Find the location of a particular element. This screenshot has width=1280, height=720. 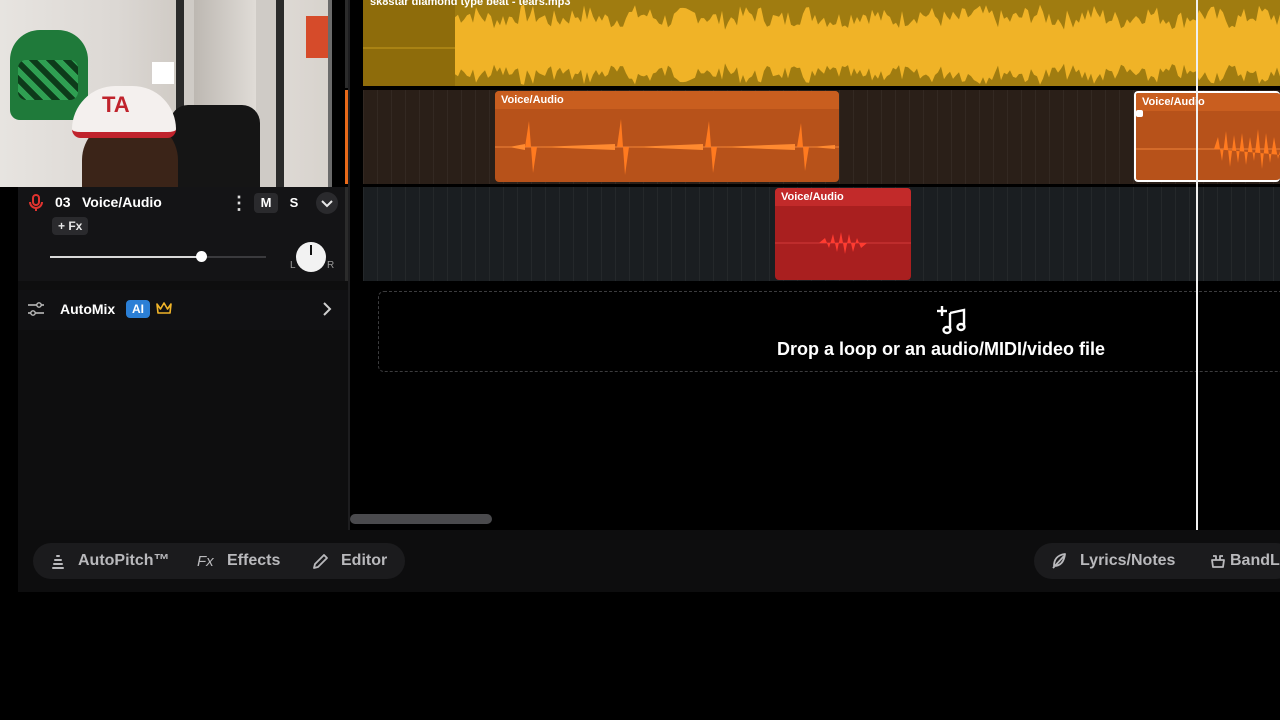

audio-clip-voice-3: Voice/Audio is located at coordinates (843, 234).